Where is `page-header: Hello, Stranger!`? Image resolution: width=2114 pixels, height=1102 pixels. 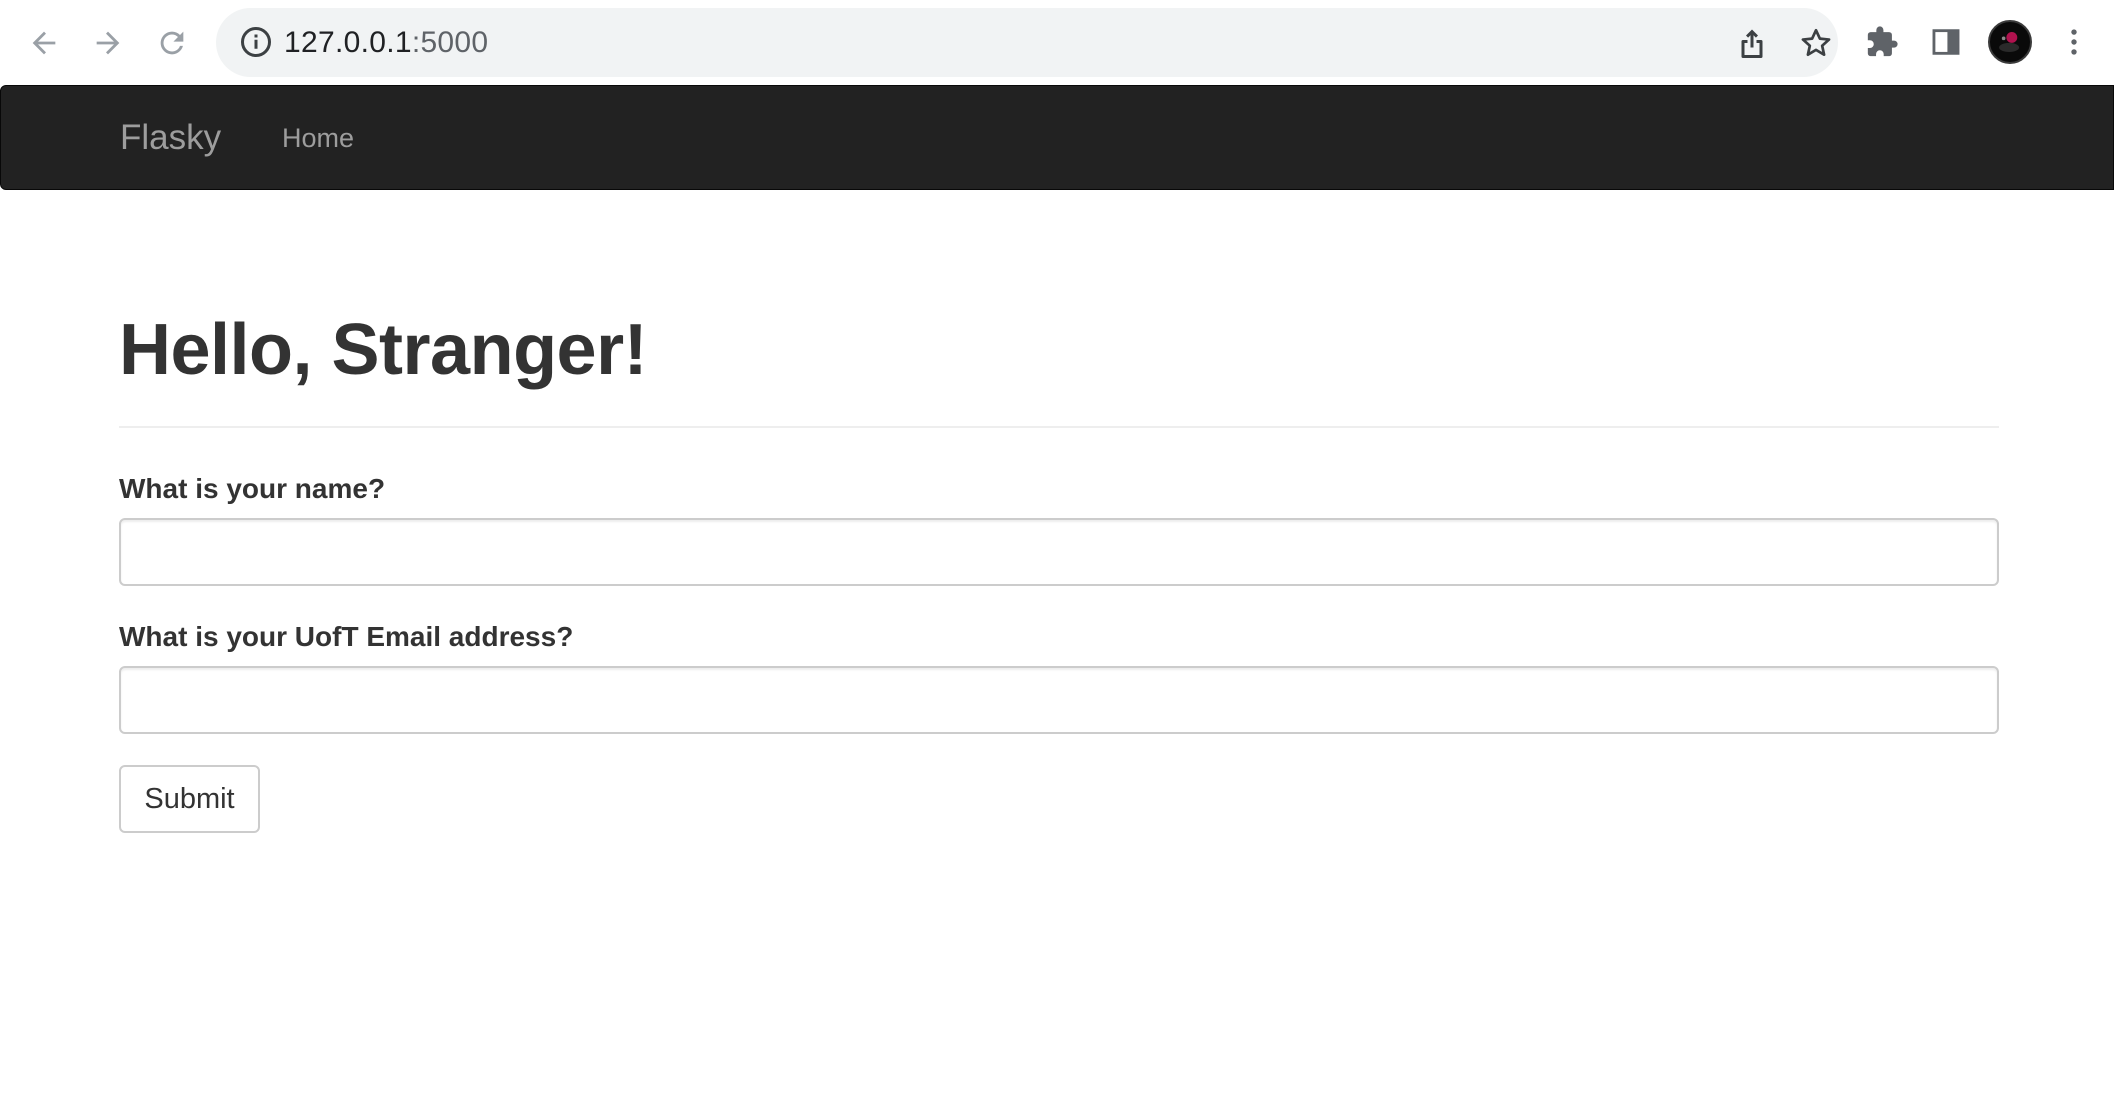 page-header: Hello, Stranger! is located at coordinates (1059, 364).